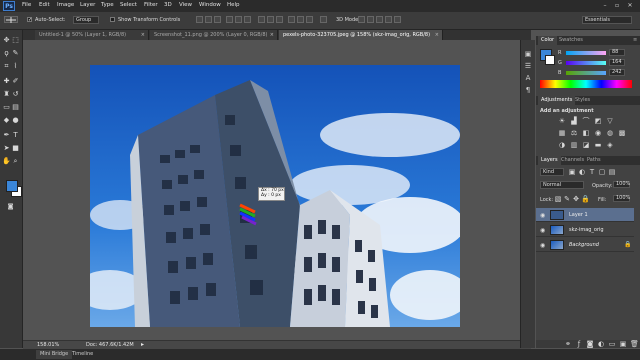 This screenshot has width=640, height=360. I want to click on history-brush-icon: ↺, so click(15, 94).